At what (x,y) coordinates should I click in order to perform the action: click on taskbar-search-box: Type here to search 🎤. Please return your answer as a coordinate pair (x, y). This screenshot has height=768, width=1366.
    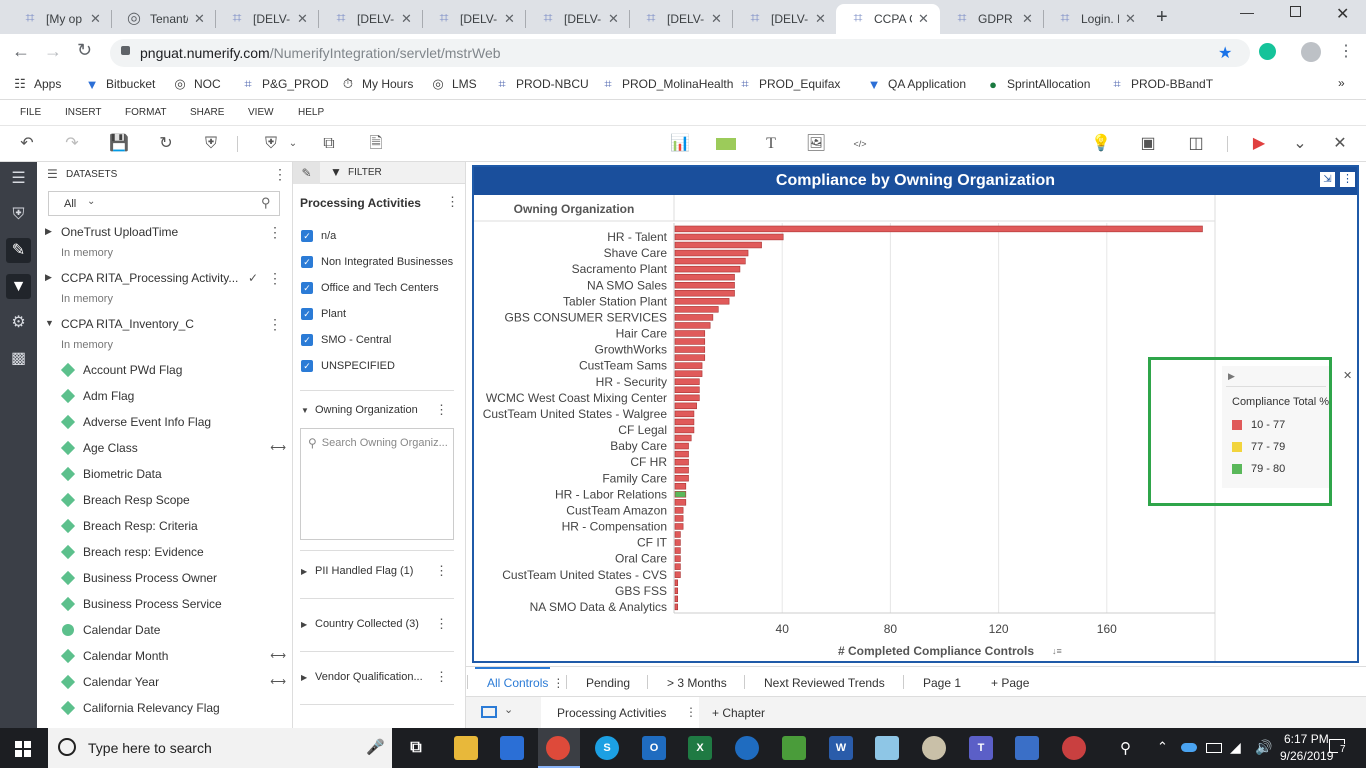
    Looking at the image, I should click on (220, 748).